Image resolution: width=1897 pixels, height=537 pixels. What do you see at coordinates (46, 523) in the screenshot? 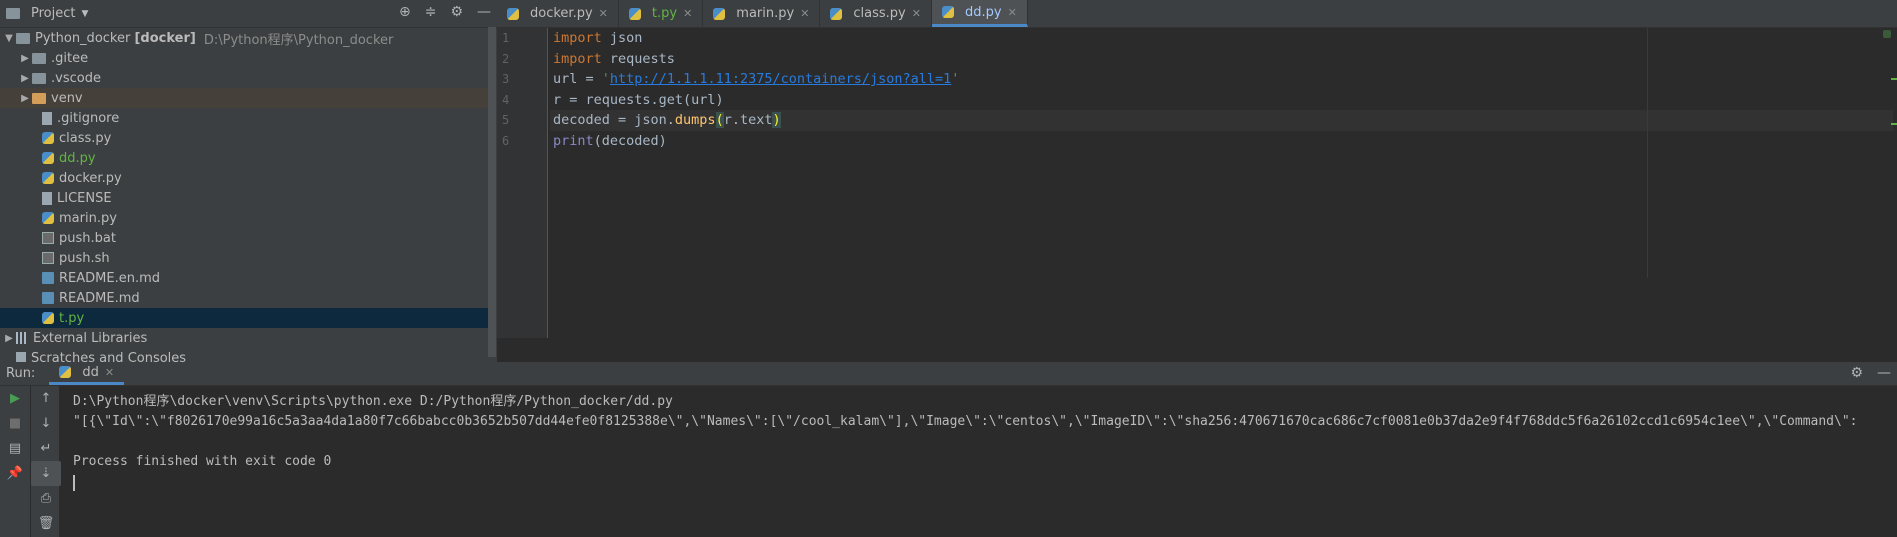
I see `trash-icon: 🗑` at bounding box center [46, 523].